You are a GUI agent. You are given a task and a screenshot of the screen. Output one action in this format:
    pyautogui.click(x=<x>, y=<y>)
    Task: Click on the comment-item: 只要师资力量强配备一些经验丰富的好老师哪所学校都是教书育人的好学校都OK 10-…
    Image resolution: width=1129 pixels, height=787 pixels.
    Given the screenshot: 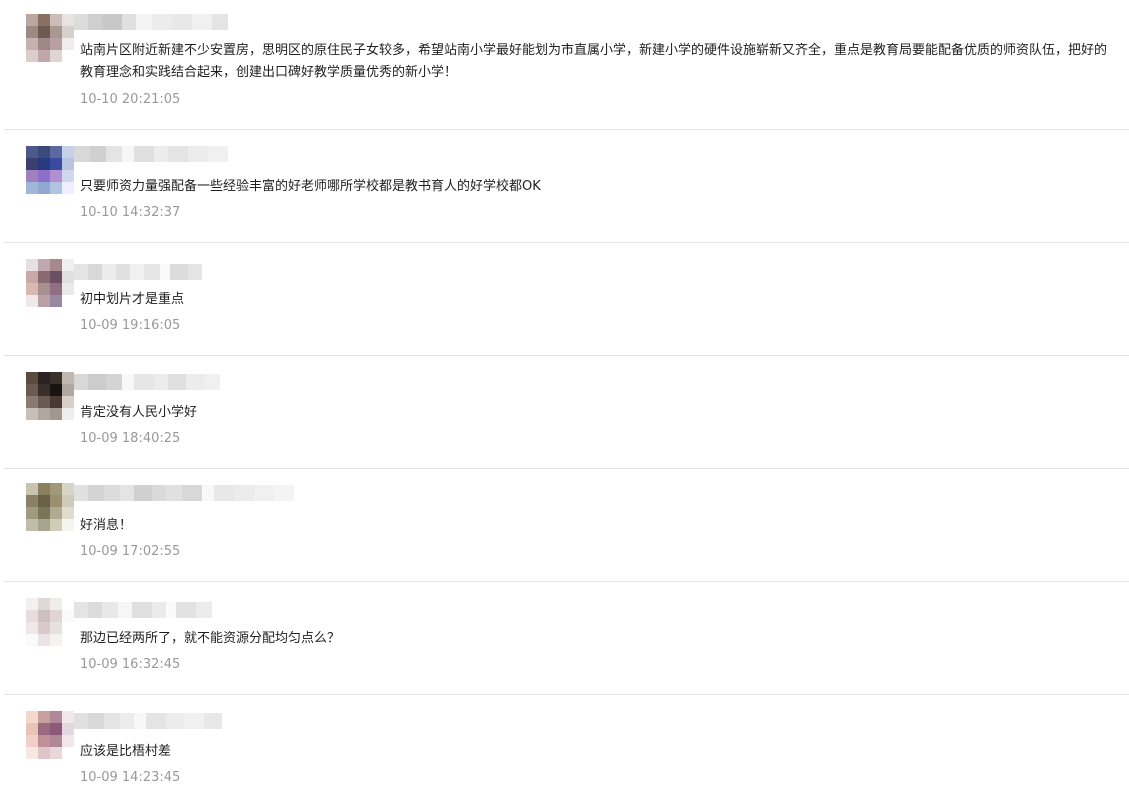 What is the action you would take?
    pyautogui.click(x=564, y=186)
    